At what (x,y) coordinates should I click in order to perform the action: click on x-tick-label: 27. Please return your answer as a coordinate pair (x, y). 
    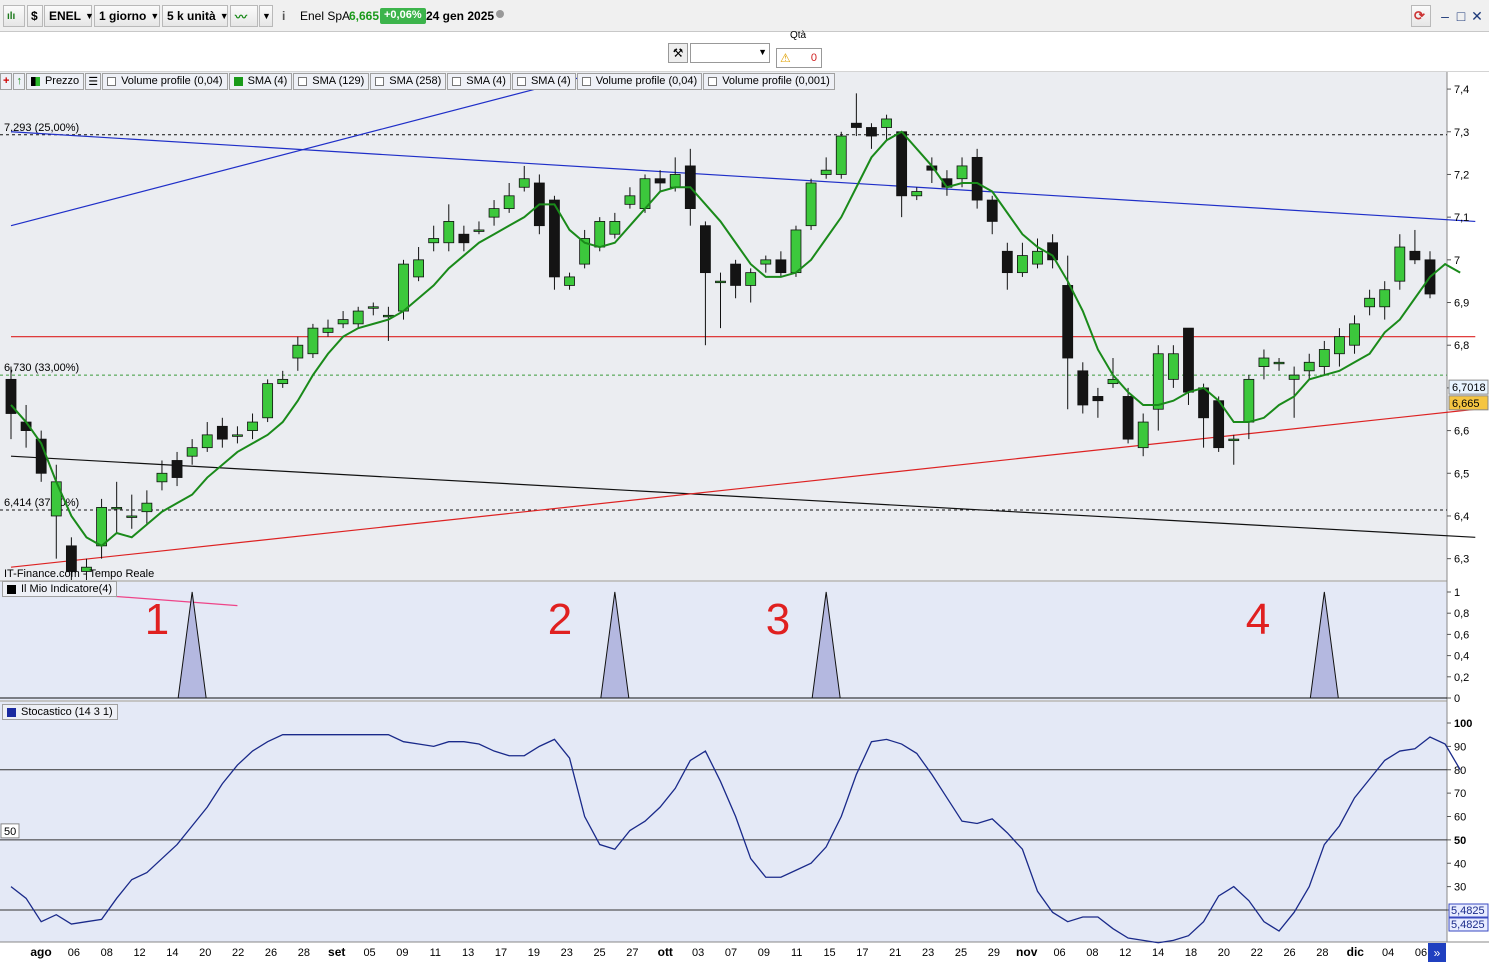
    Looking at the image, I should click on (632, 953).